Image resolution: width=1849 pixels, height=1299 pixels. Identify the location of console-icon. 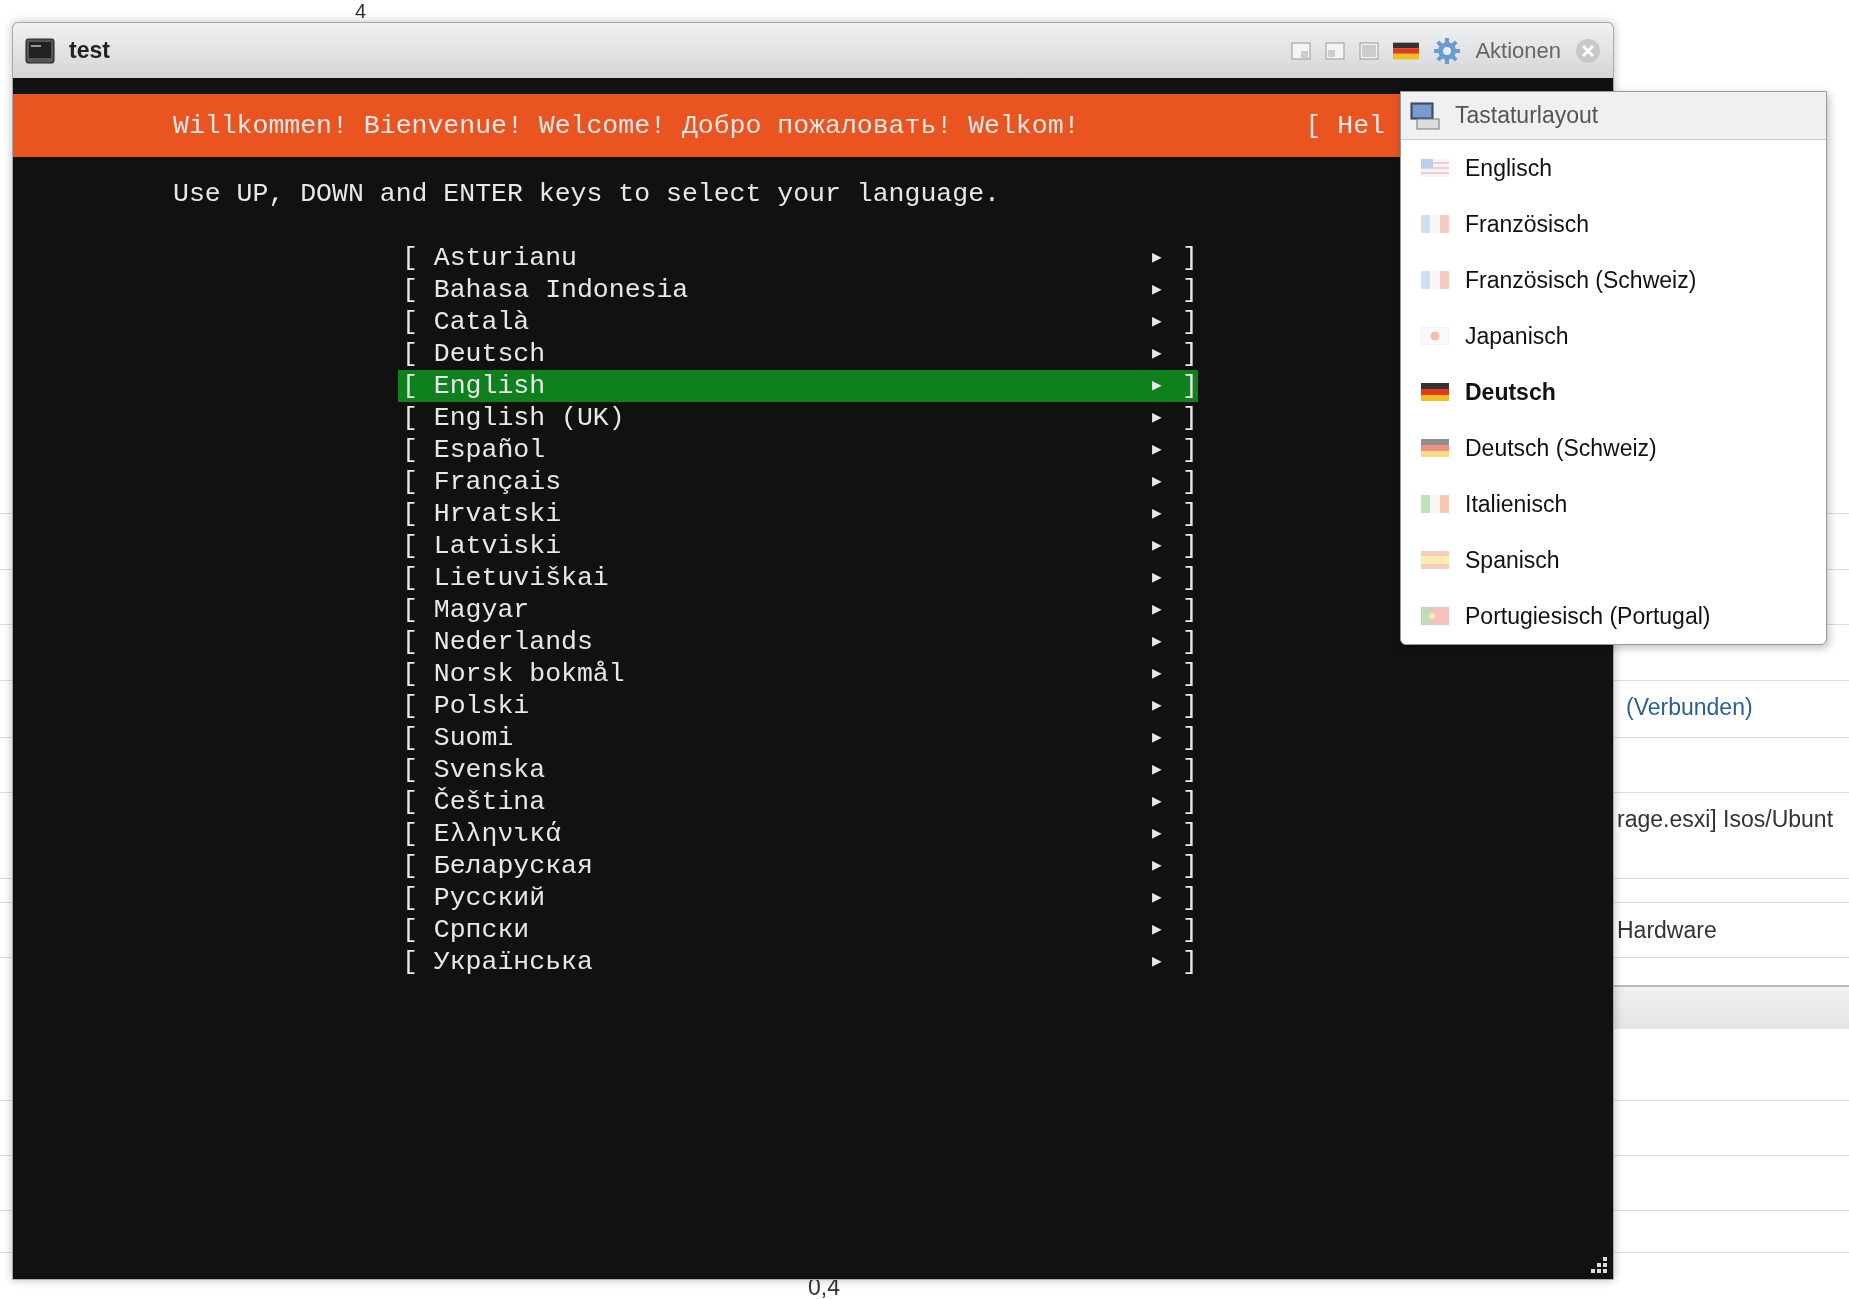
(40, 50).